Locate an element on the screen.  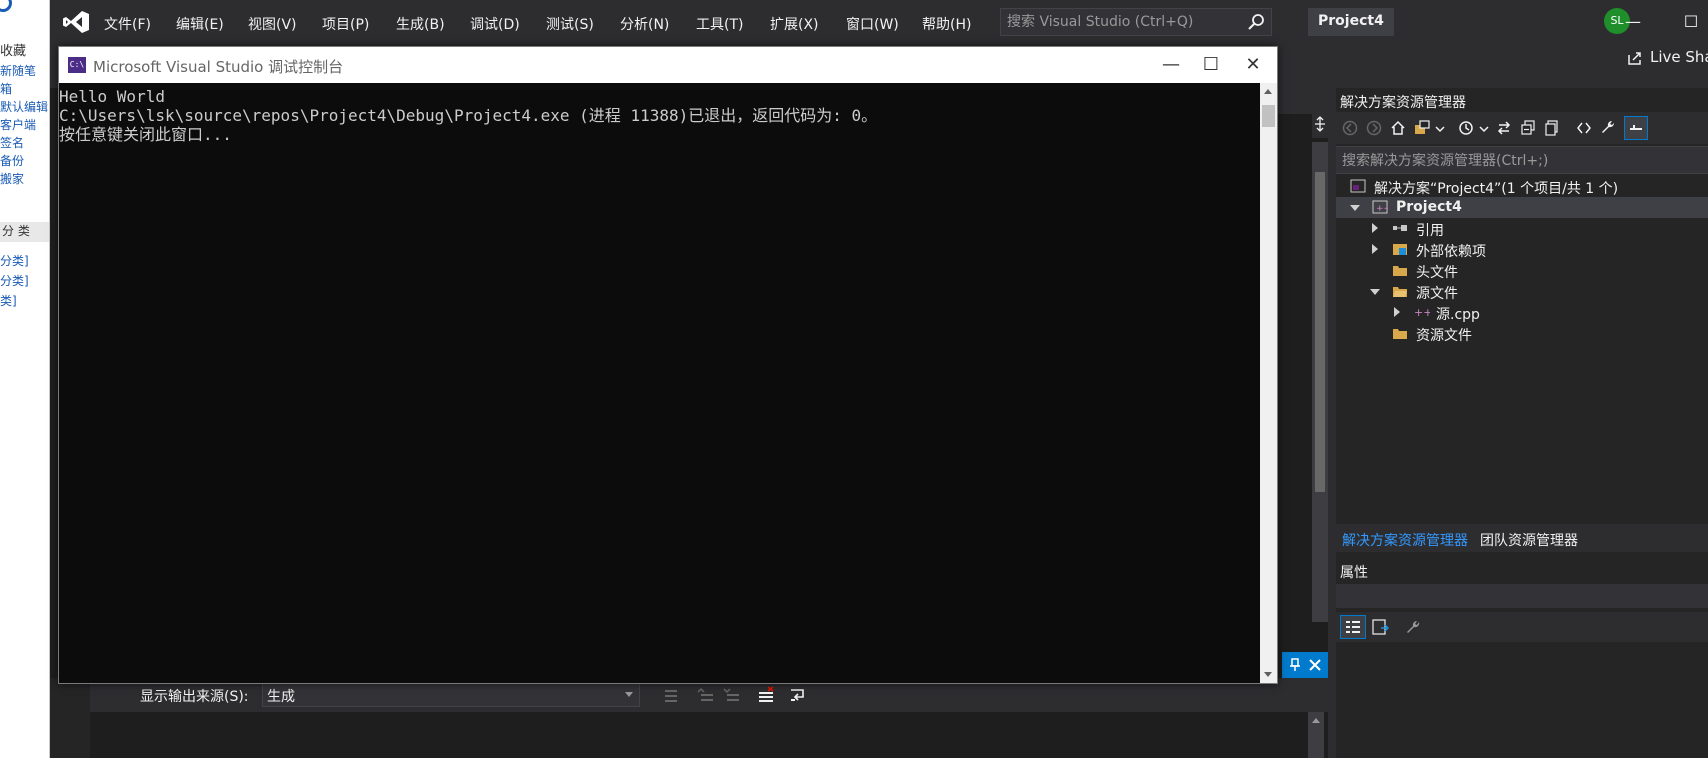
sync-active-document-icon is located at coordinates (1504, 128).